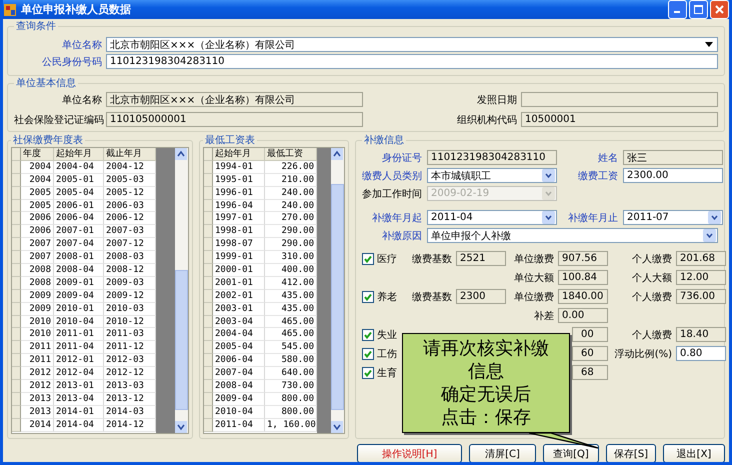  I want to click on input-field: 0.80, so click(701, 353).